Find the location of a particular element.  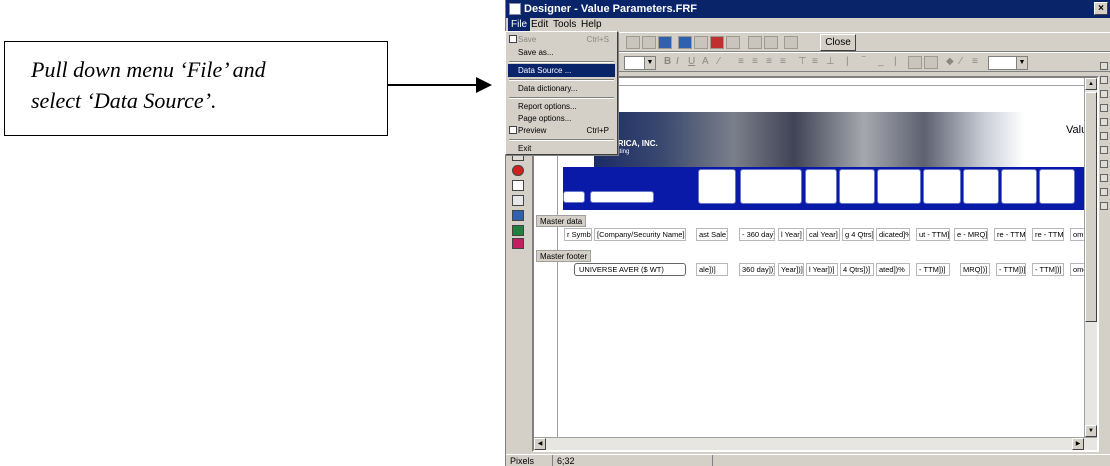

scroll-right-icon: ▶ is located at coordinates (1078, 444).